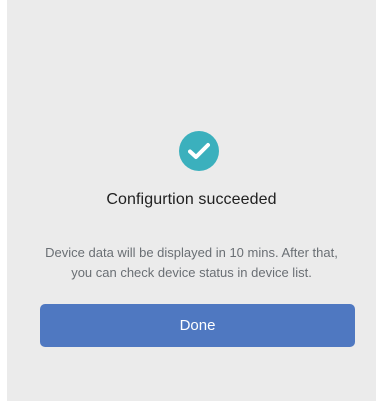  I want to click on checkmark-icon, so click(199, 151).